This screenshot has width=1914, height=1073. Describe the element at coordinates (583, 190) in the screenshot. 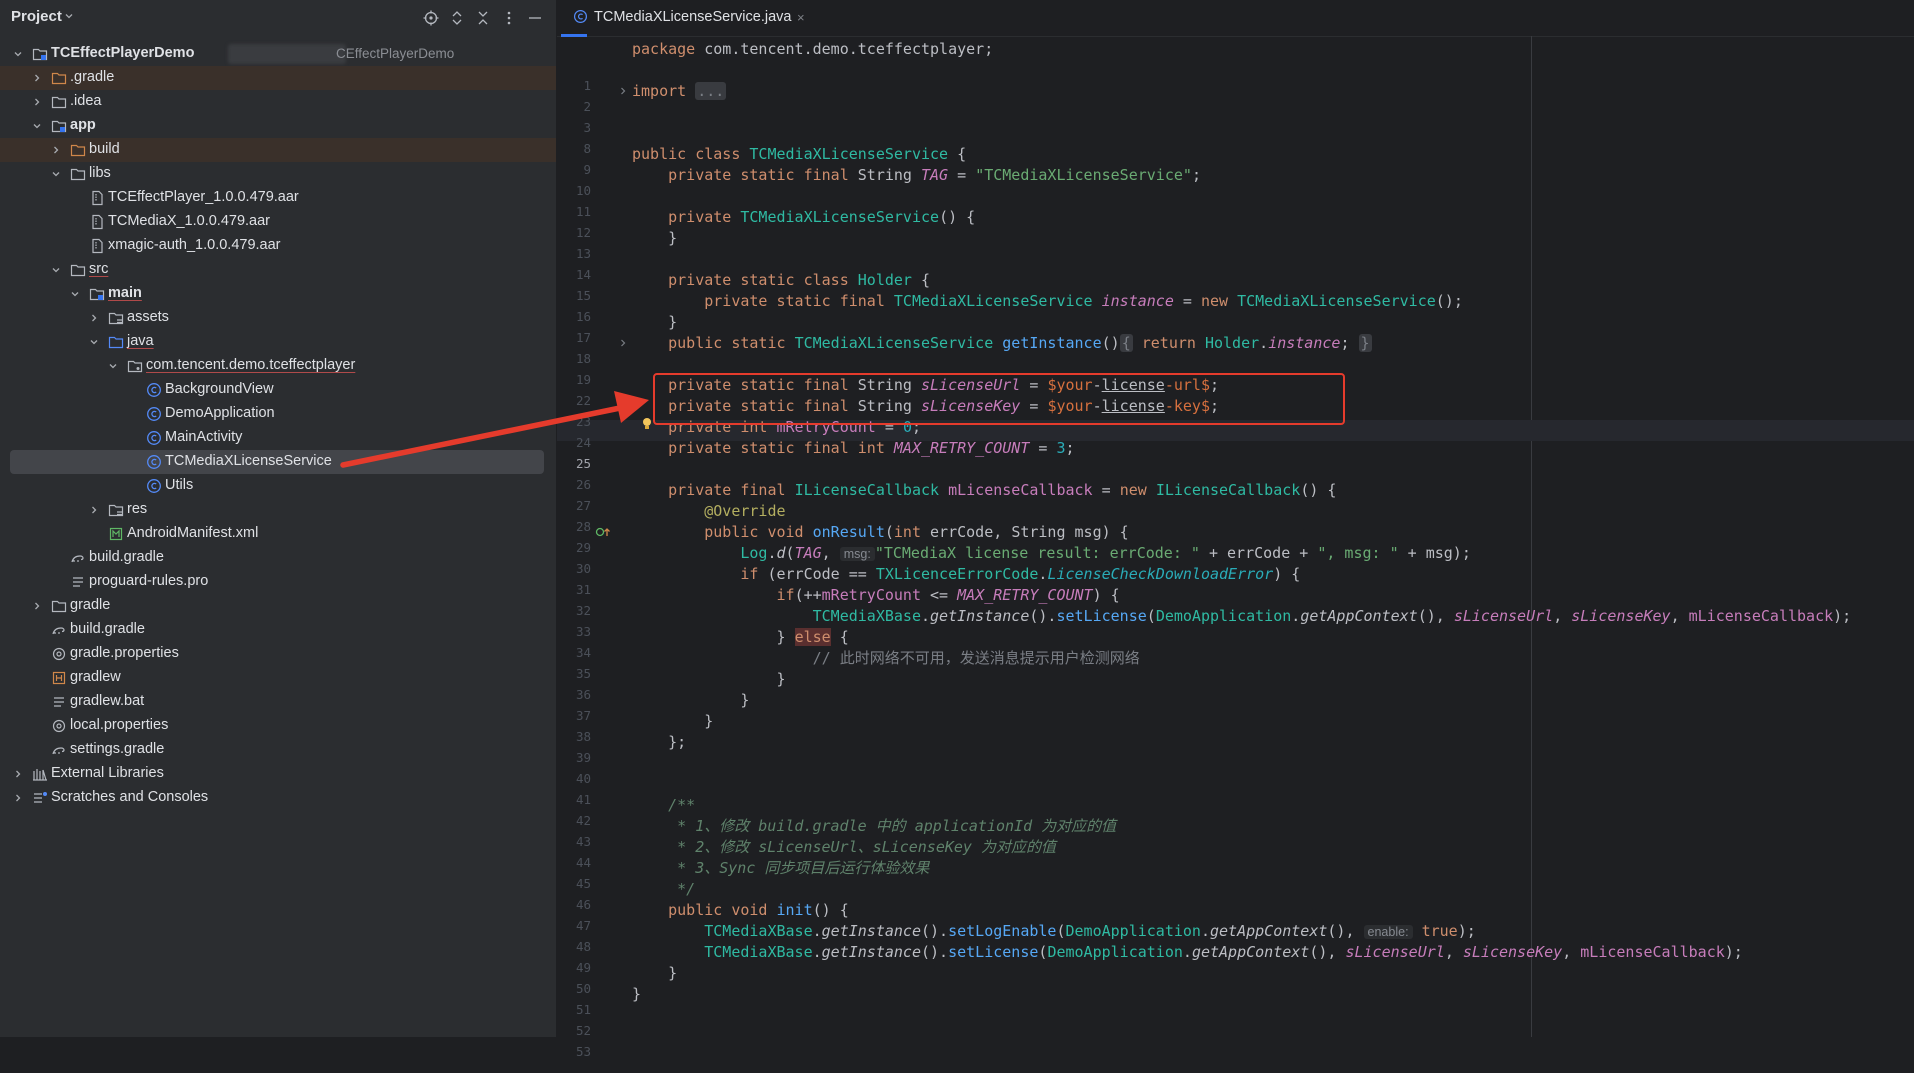

I see `line-number: 10` at that location.